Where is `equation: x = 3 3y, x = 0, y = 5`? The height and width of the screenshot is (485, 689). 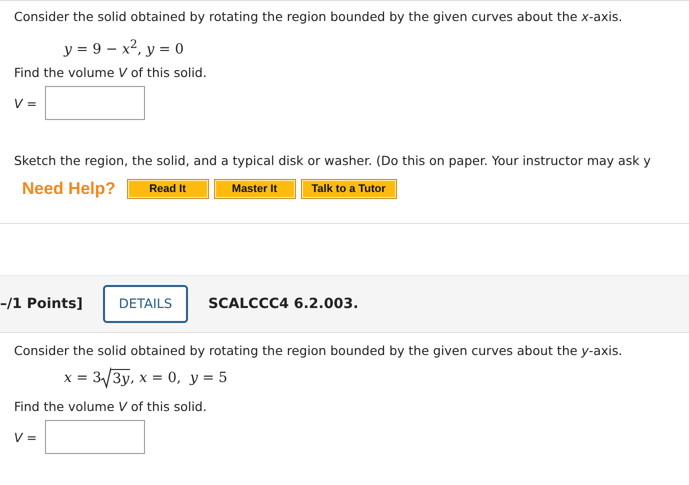
equation: x = 3 3y, x = 0, y = 5 is located at coordinates (146, 378).